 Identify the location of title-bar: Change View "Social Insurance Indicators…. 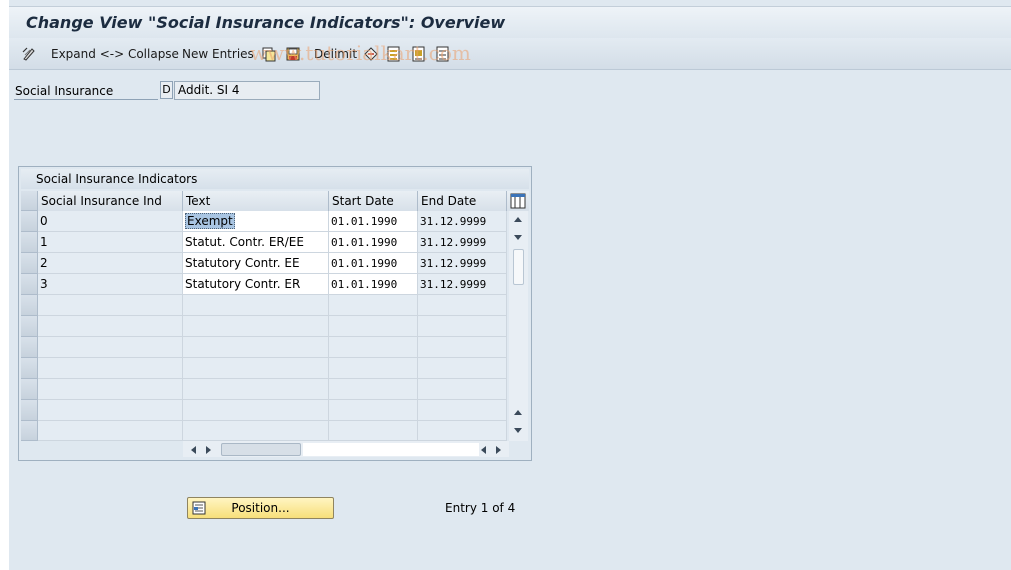
(510, 22).